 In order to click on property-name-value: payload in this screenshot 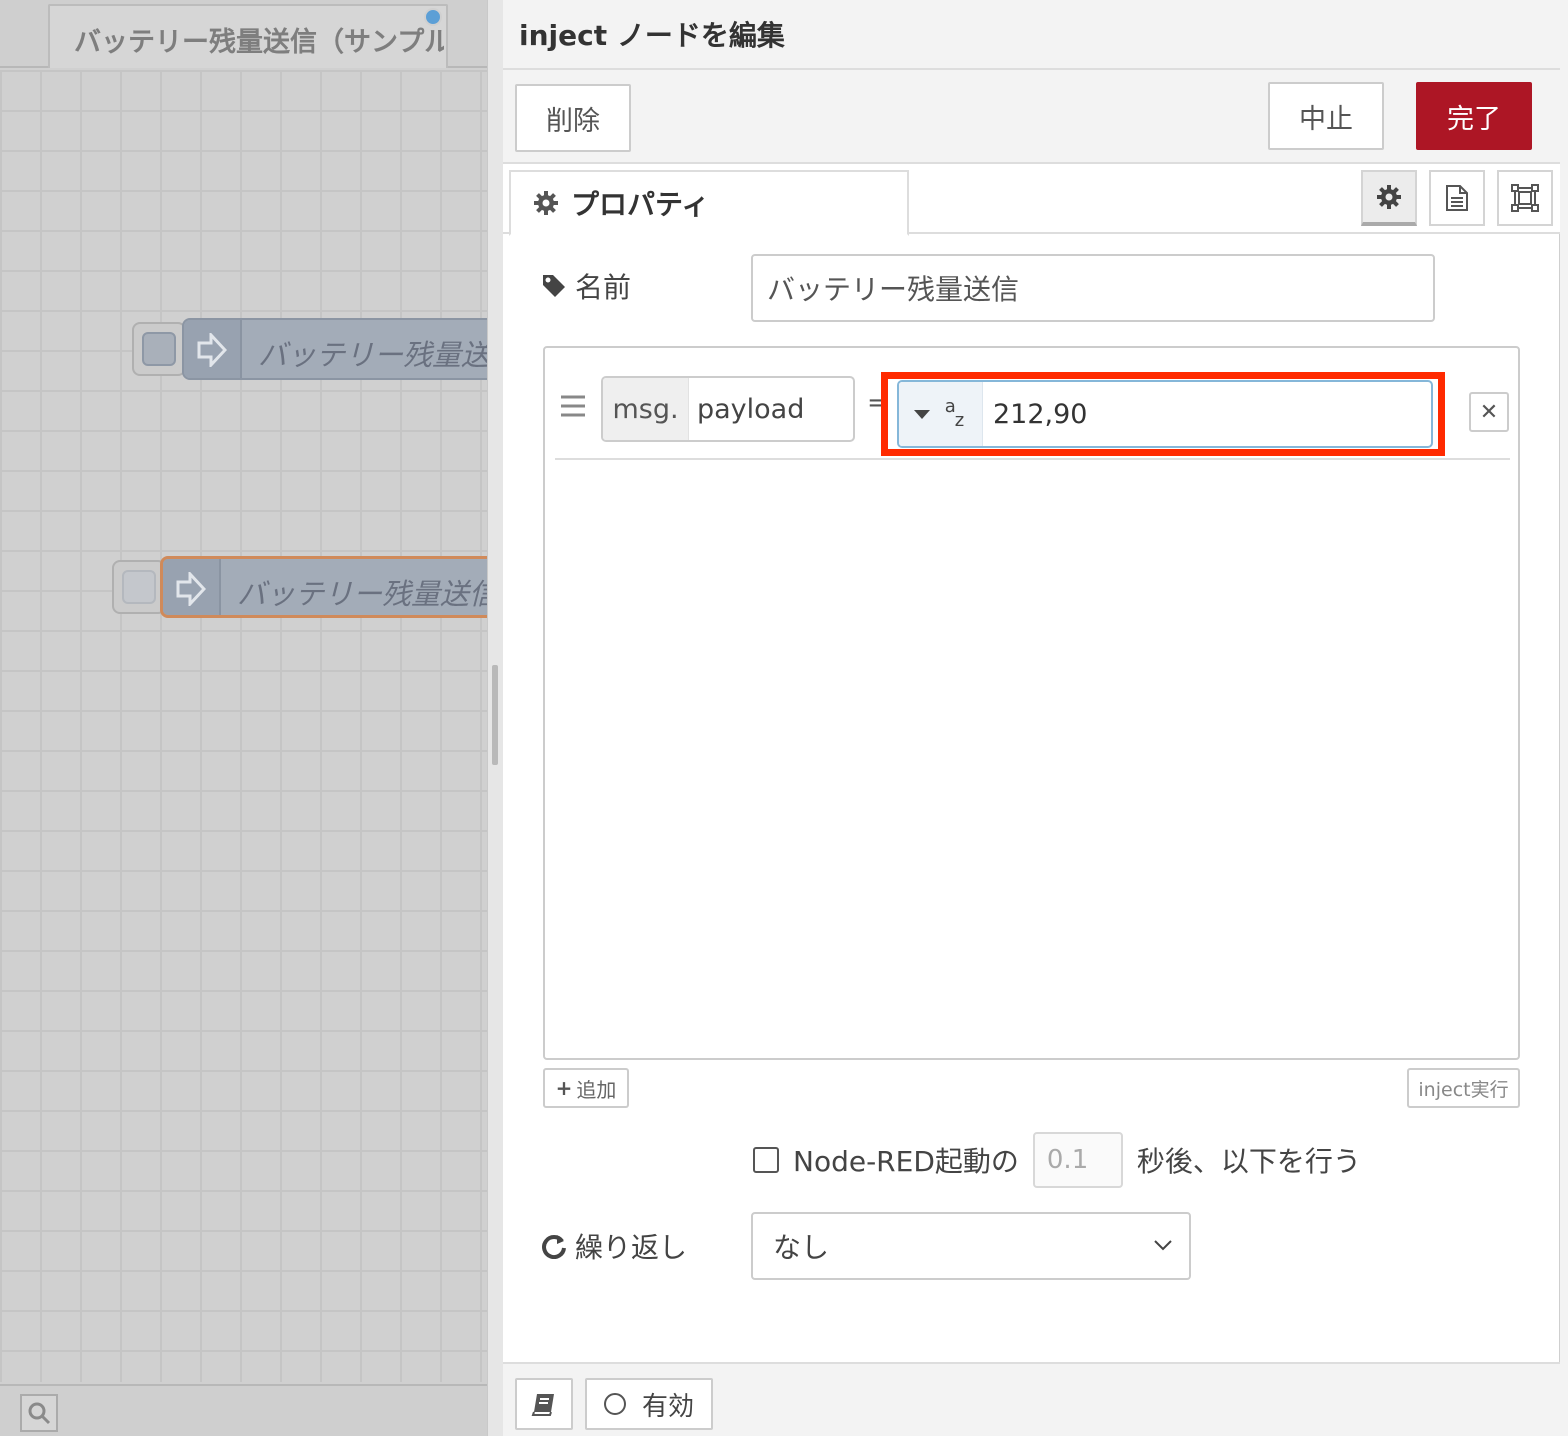, I will do `click(751, 409)`.